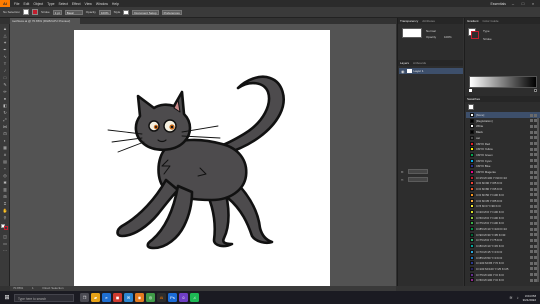  Describe the element at coordinates (102, 4) in the screenshot. I see `menu-window: Window` at that location.